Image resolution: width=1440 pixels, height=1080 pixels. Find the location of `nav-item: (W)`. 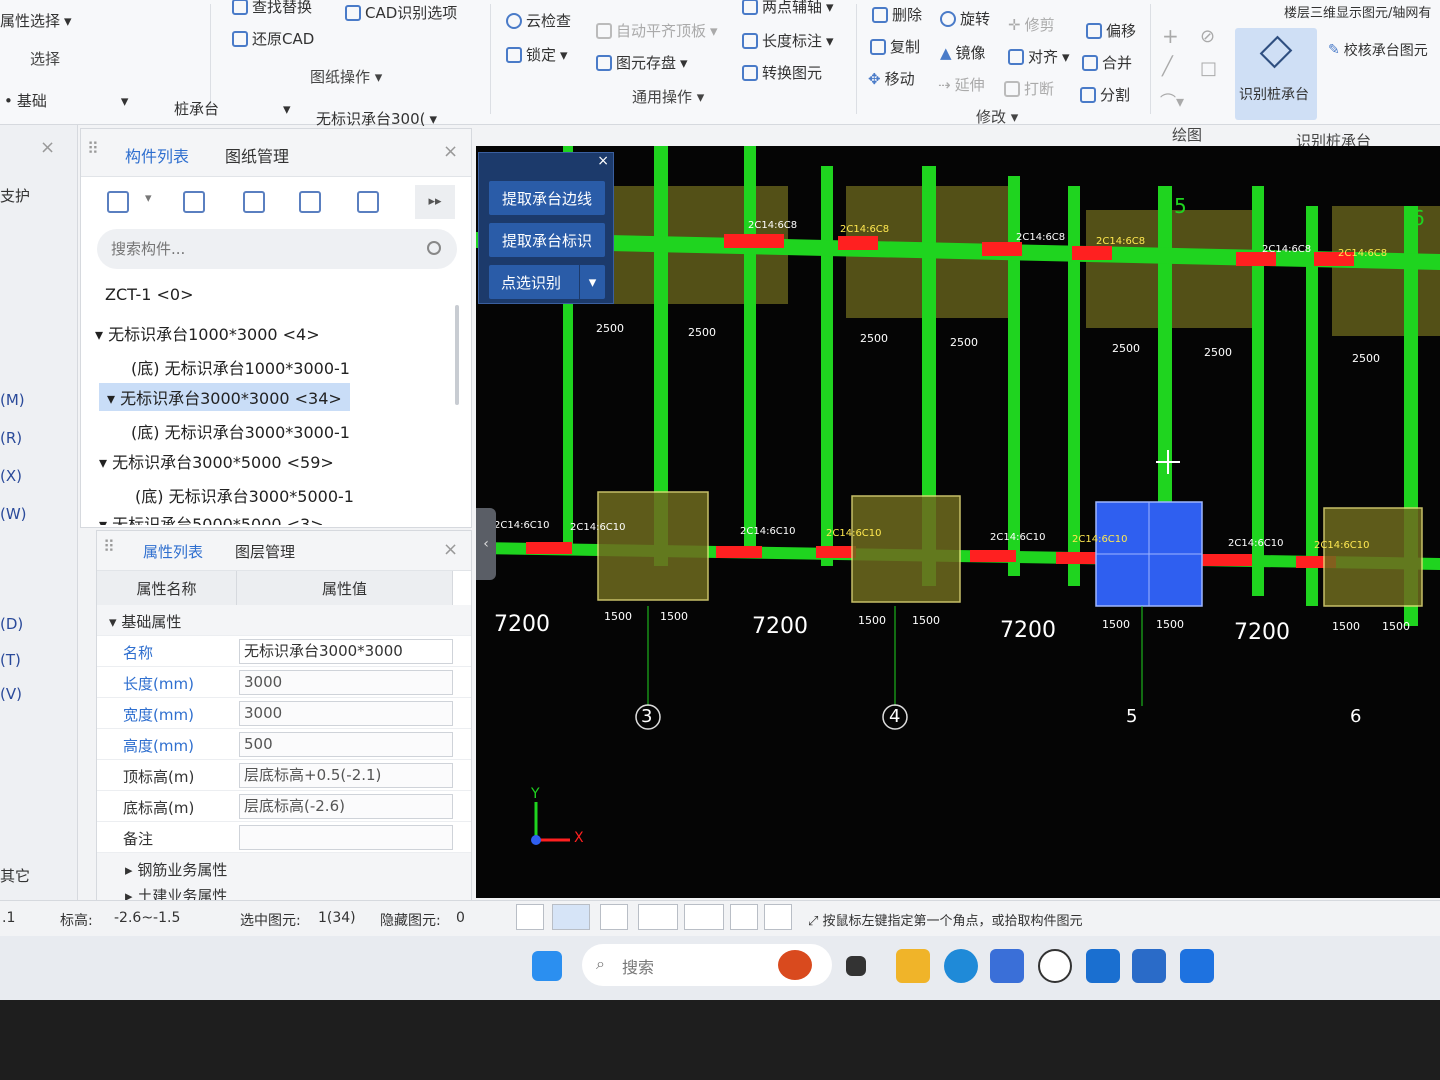

nav-item: (W) is located at coordinates (13, 514).